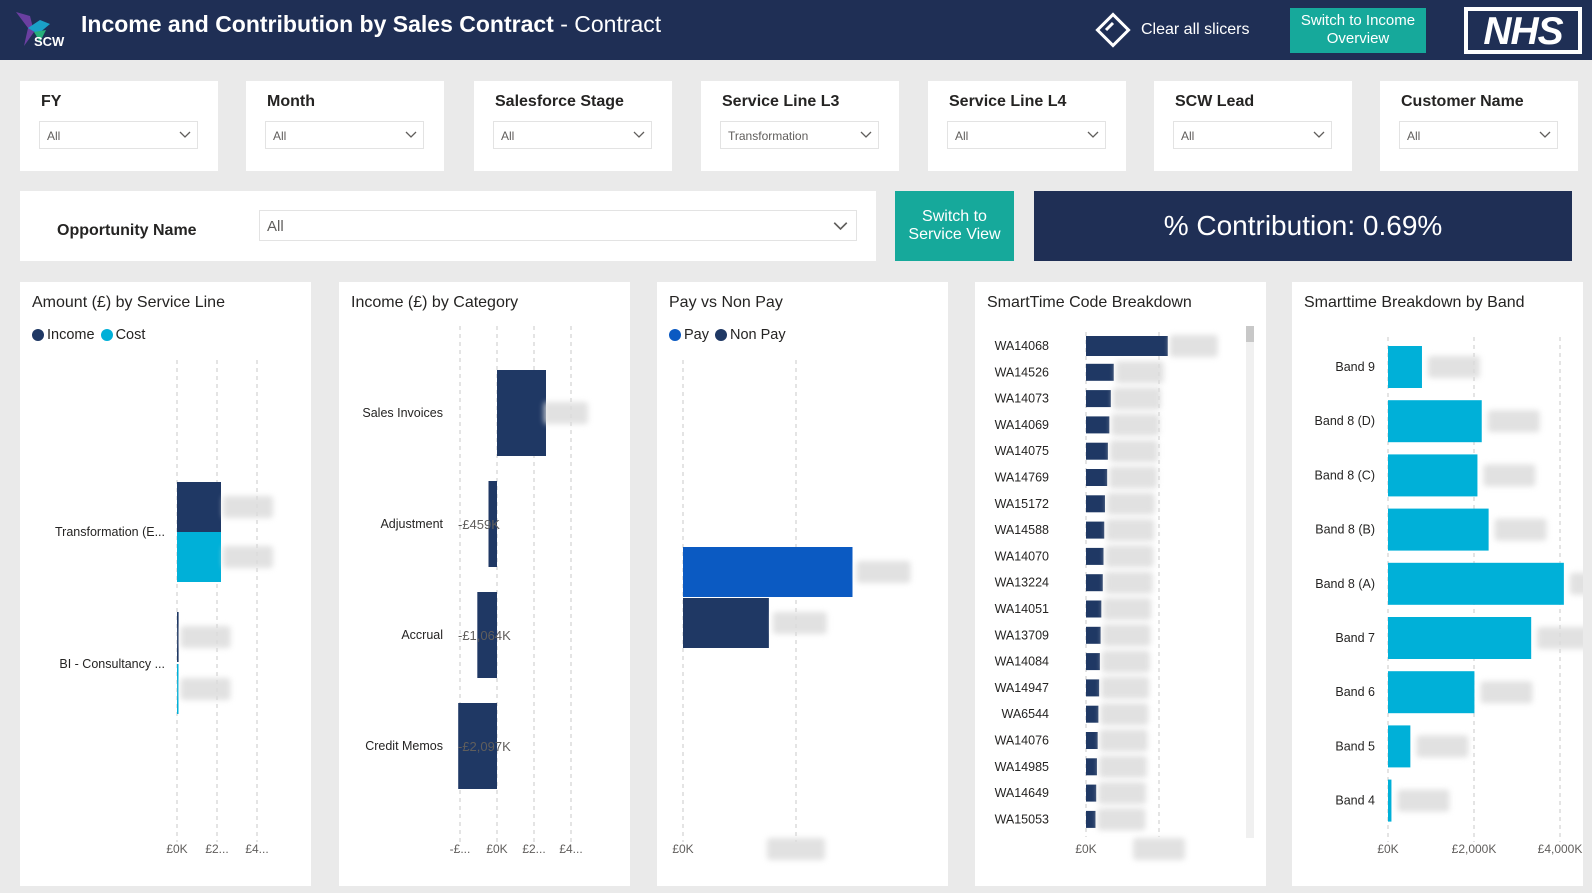 This screenshot has height=893, width=1592. Describe the element at coordinates (1022, 478) in the screenshot. I see `category-label: WA14769` at that location.